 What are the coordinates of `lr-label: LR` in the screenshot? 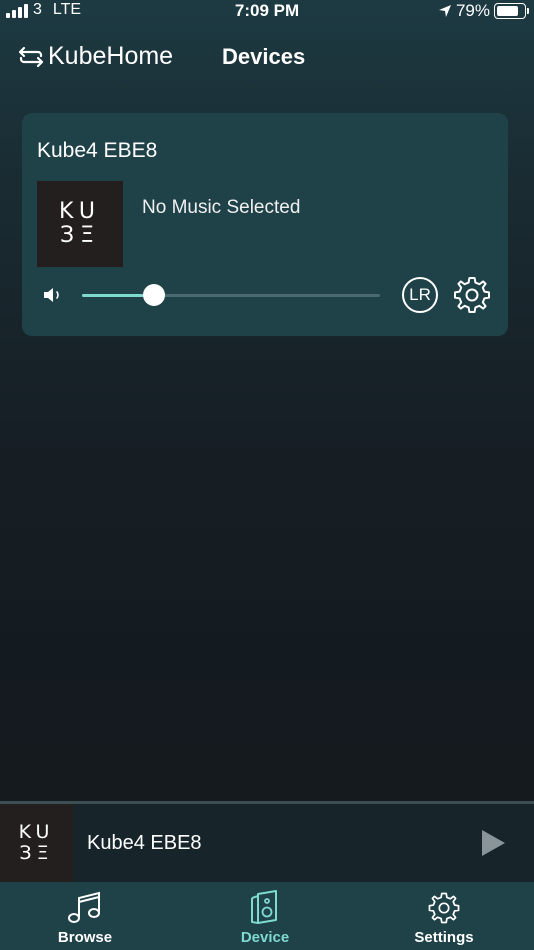 It's located at (420, 294).